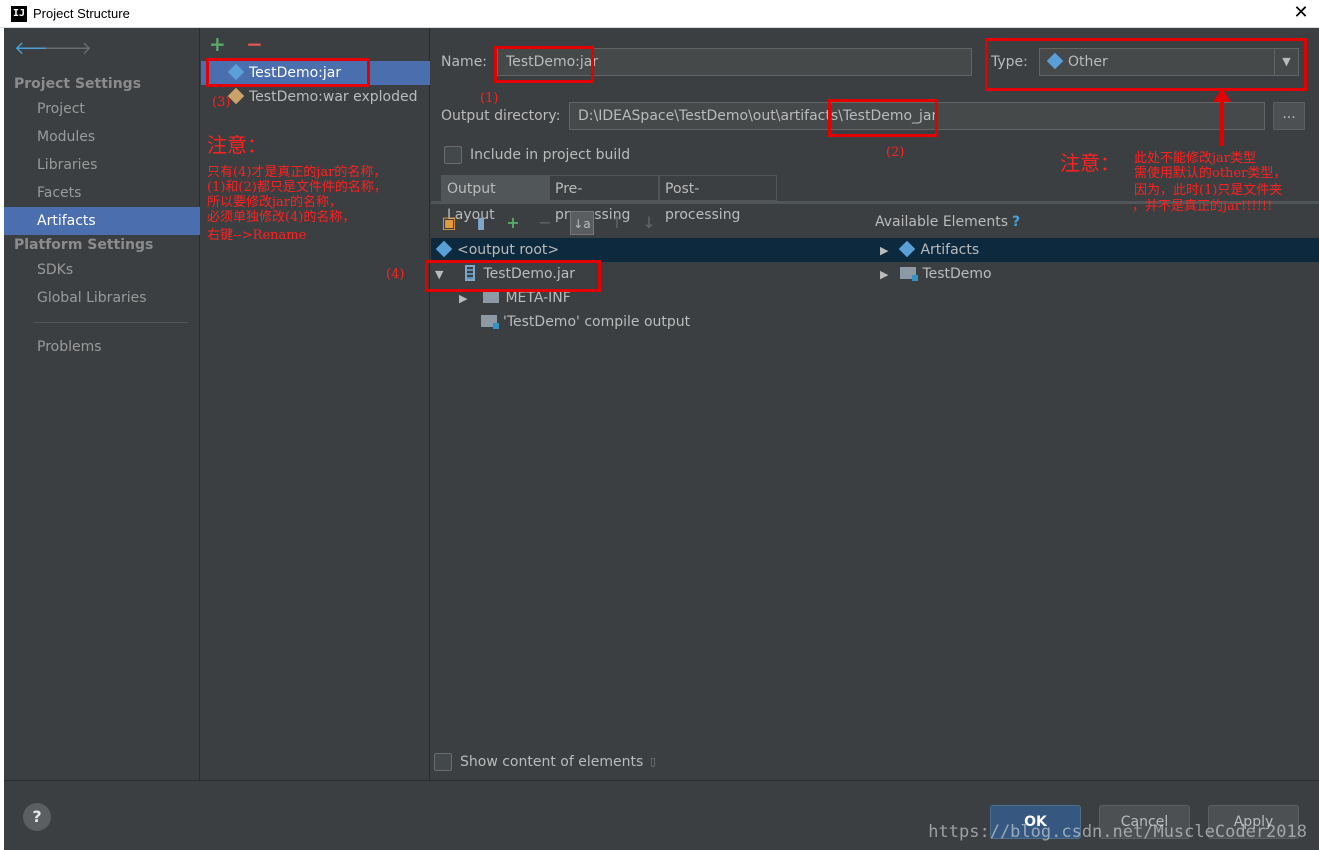  I want to click on title-bar: IJ Project Structure ✕, so click(659, 14).